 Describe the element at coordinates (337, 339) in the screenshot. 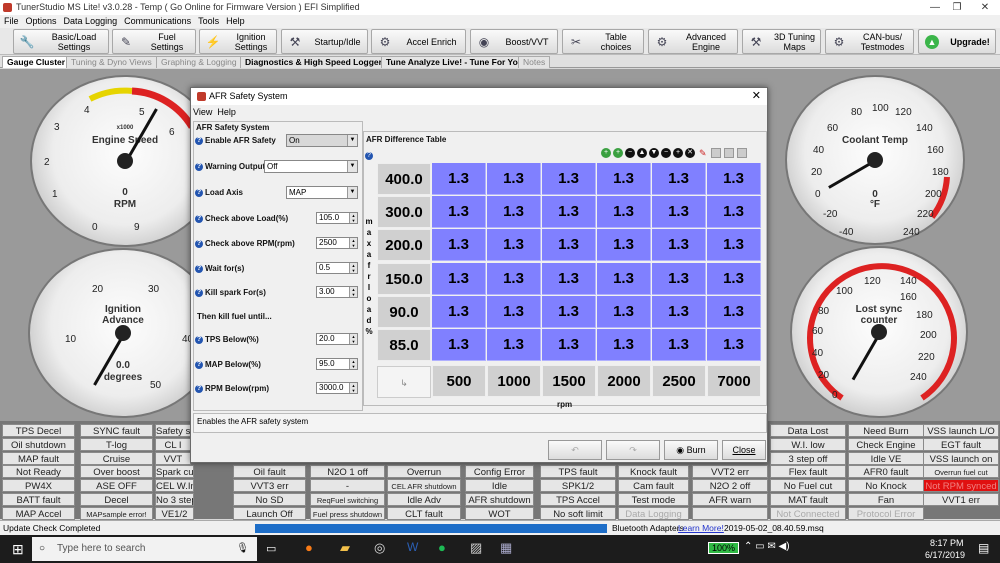

I see `spinner-8: 20.0 ▲ ▼` at that location.